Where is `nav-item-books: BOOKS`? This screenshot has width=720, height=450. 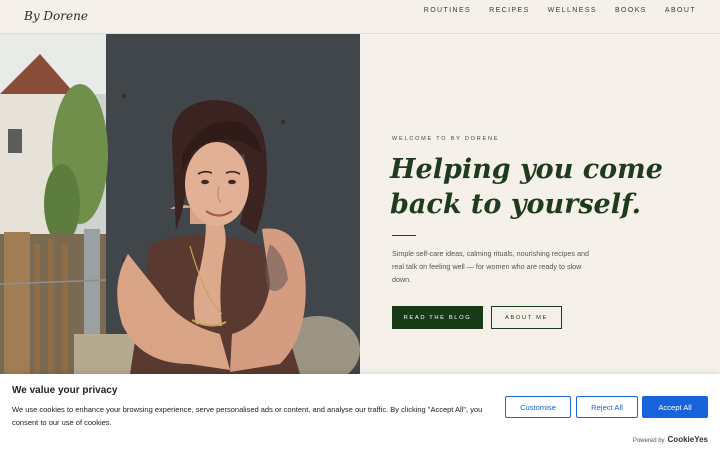 nav-item-books: BOOKS is located at coordinates (631, 10).